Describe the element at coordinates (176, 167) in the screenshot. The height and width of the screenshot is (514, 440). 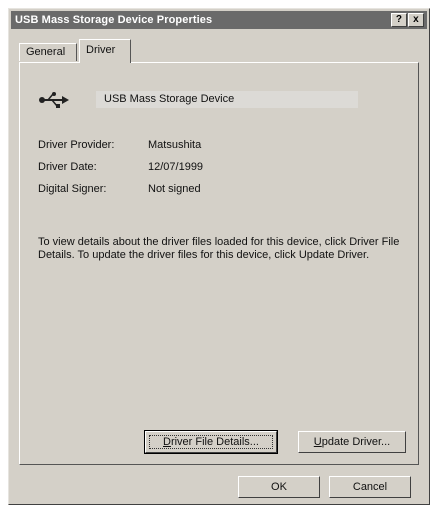
I see `driver-date-value: 12/07/1999` at that location.